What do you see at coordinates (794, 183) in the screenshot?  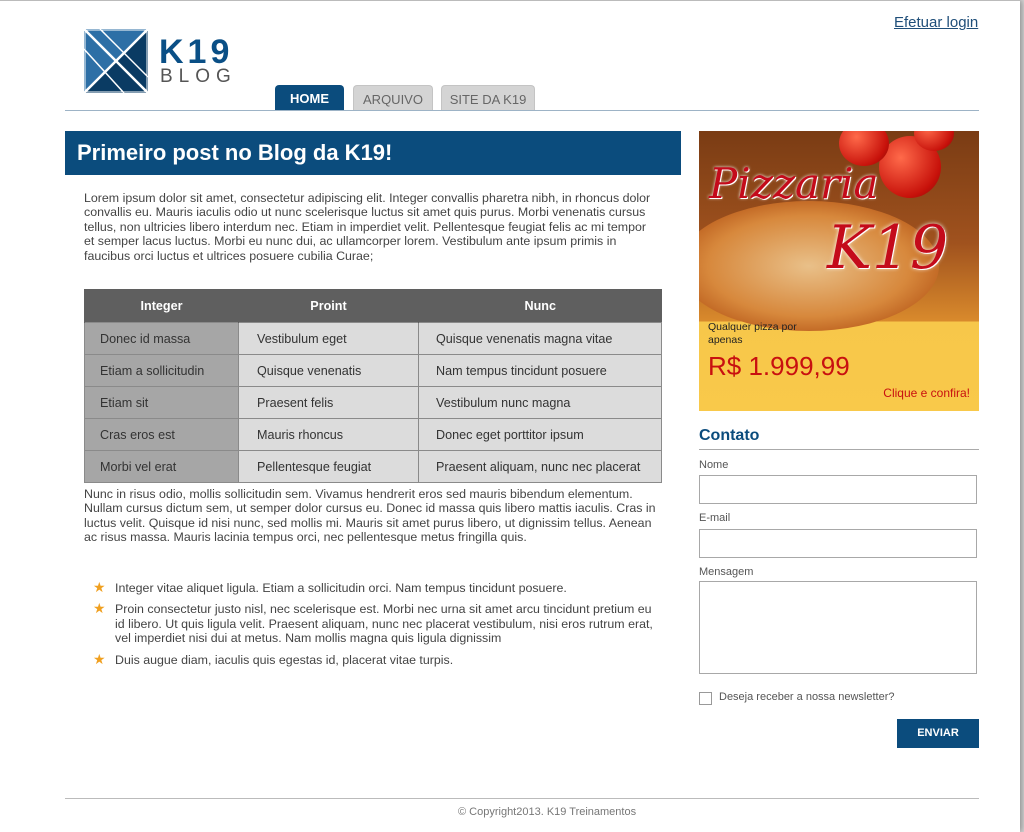 I see `ad-title-pizzaria: Pizzaria` at bounding box center [794, 183].